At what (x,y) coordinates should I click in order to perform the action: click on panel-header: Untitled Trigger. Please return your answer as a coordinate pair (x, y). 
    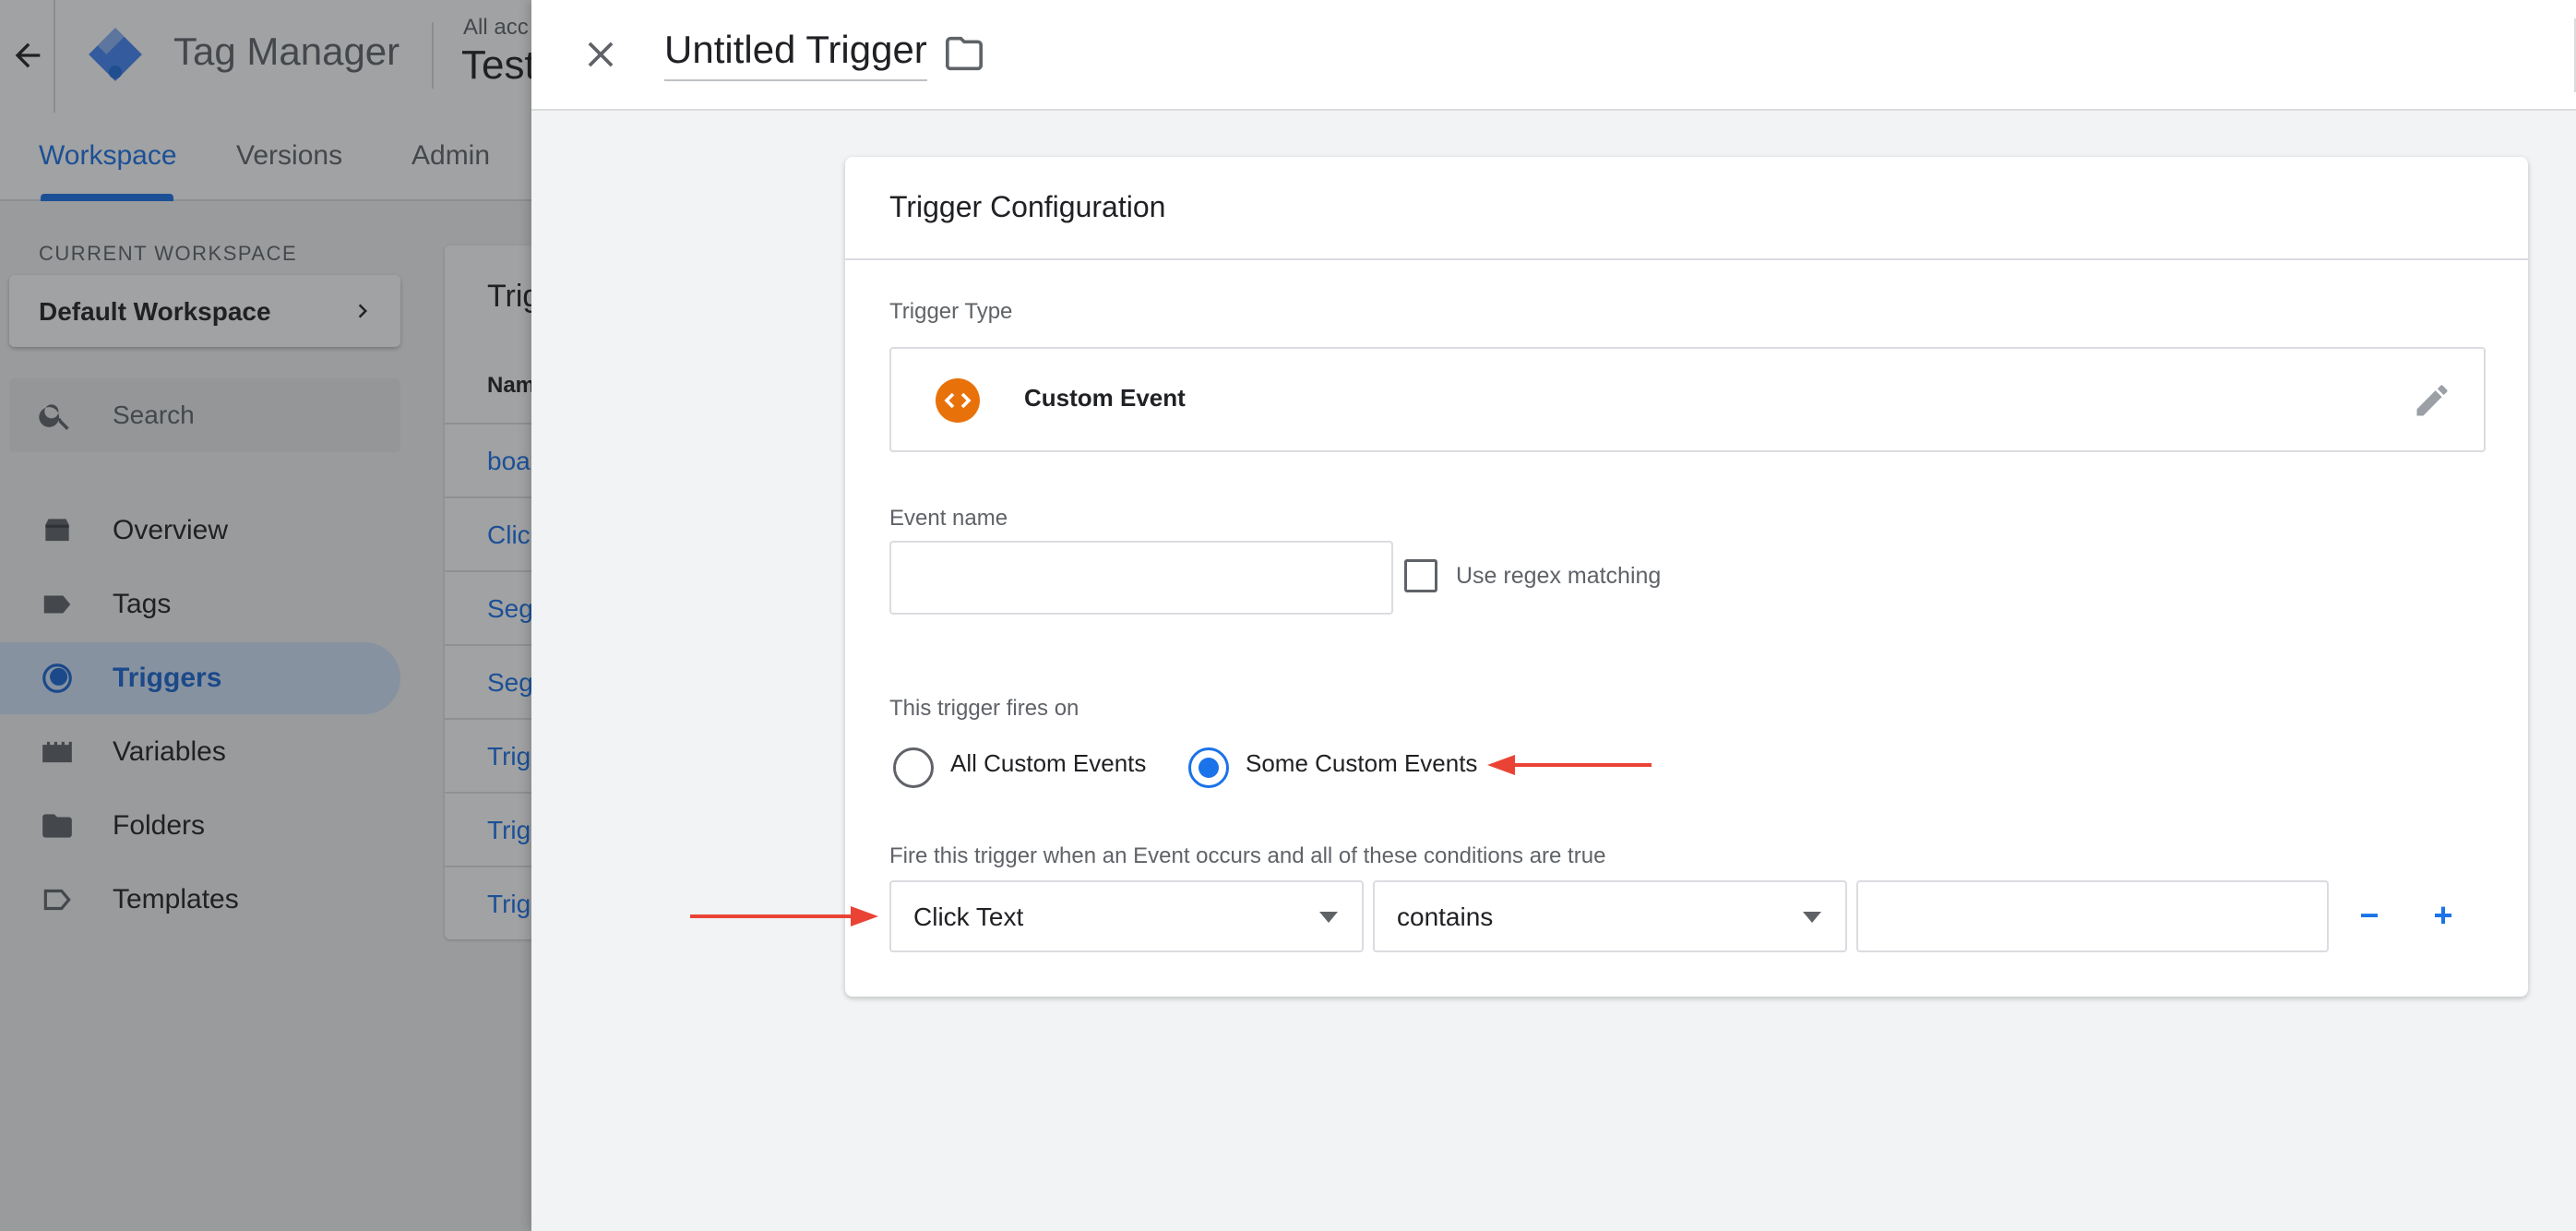
    Looking at the image, I should click on (1553, 55).